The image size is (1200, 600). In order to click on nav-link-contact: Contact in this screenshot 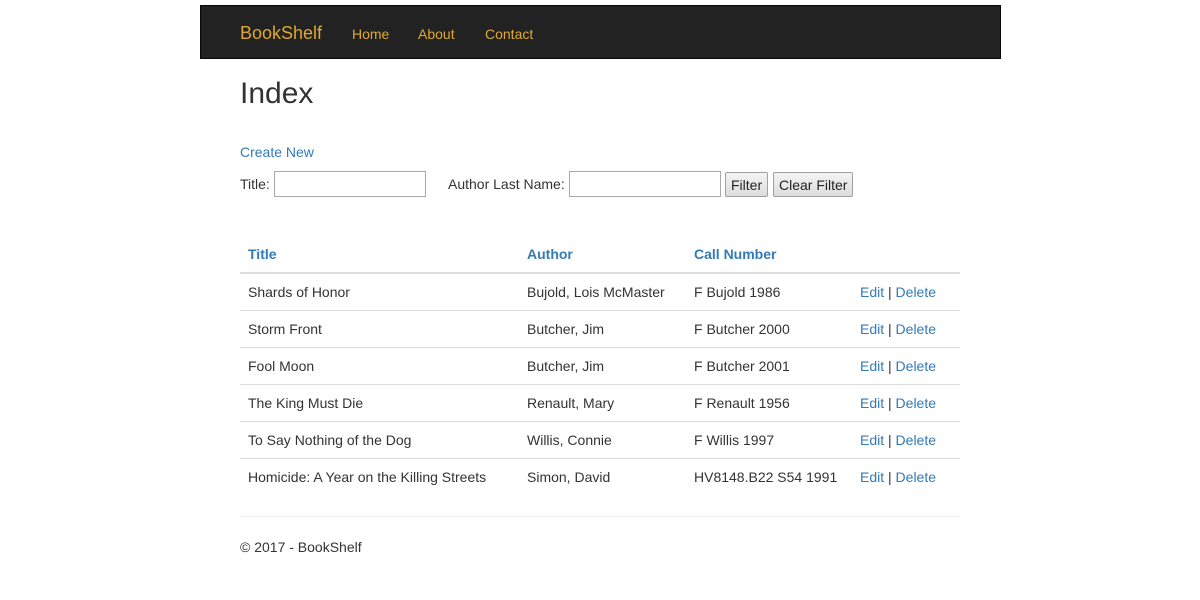, I will do `click(509, 34)`.